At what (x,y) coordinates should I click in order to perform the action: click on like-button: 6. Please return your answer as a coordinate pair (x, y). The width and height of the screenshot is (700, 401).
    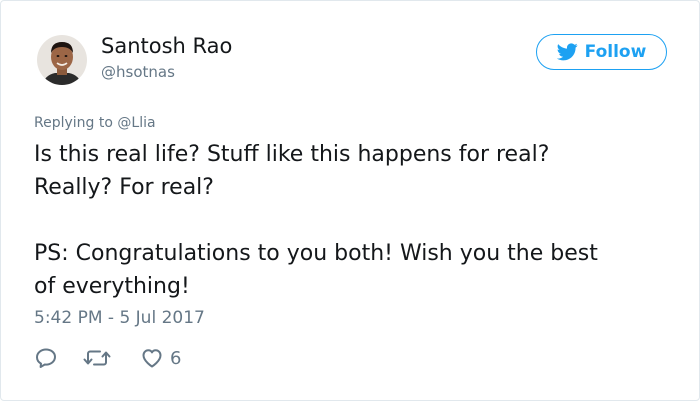
    Looking at the image, I should click on (160, 358).